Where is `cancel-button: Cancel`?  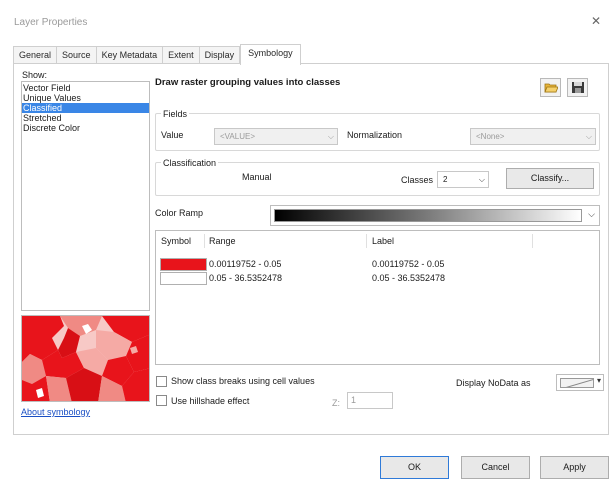
cancel-button: Cancel is located at coordinates (495, 467).